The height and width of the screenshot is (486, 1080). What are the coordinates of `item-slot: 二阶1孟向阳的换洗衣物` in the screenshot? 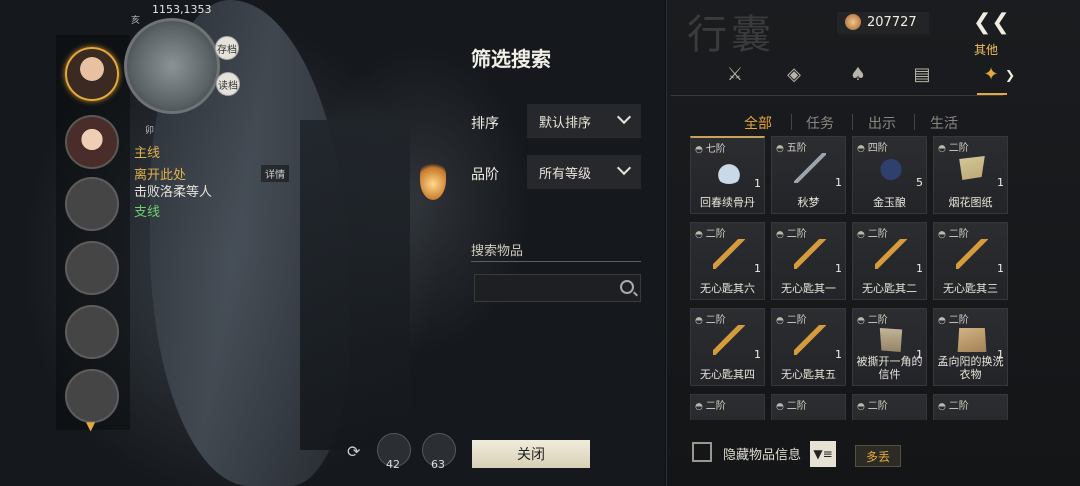 It's located at (970, 347).